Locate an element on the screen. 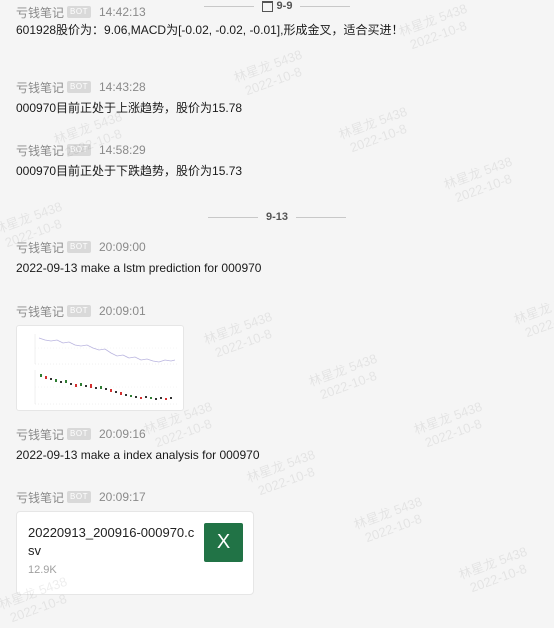 Image resolution: width=554 pixels, height=628 pixels. message-meta: 亏钱笔记 BOT 20:09:00 is located at coordinates (138, 247).